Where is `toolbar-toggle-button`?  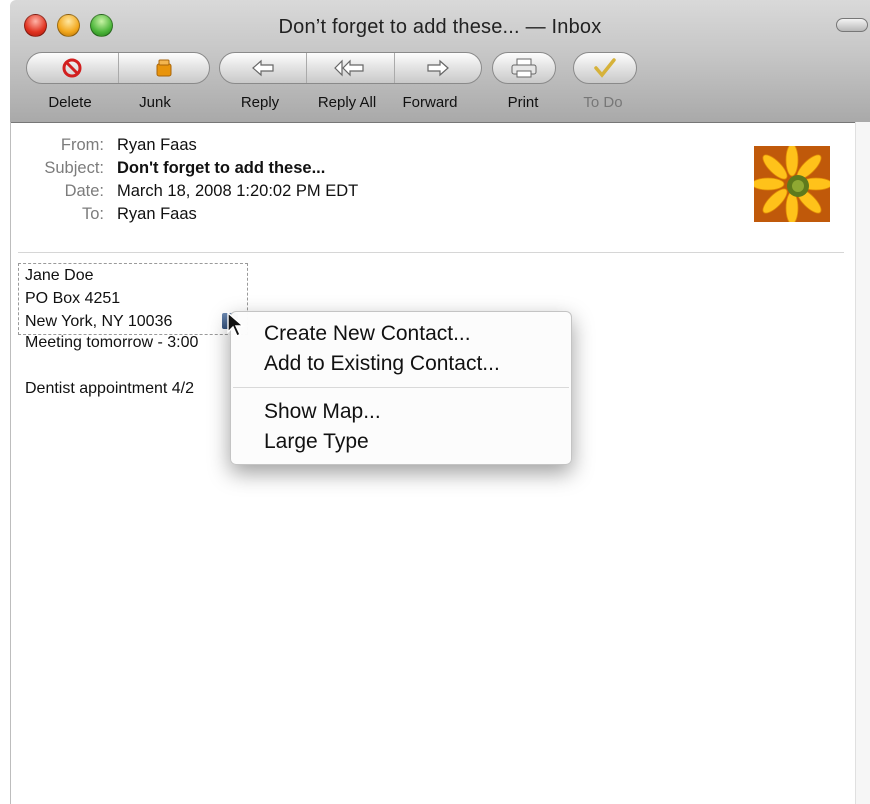
toolbar-toggle-button is located at coordinates (852, 25).